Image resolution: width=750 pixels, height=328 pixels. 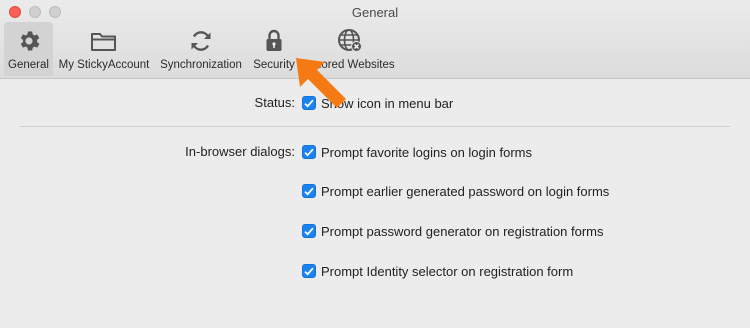 What do you see at coordinates (104, 41) in the screenshot?
I see `folder-icon` at bounding box center [104, 41].